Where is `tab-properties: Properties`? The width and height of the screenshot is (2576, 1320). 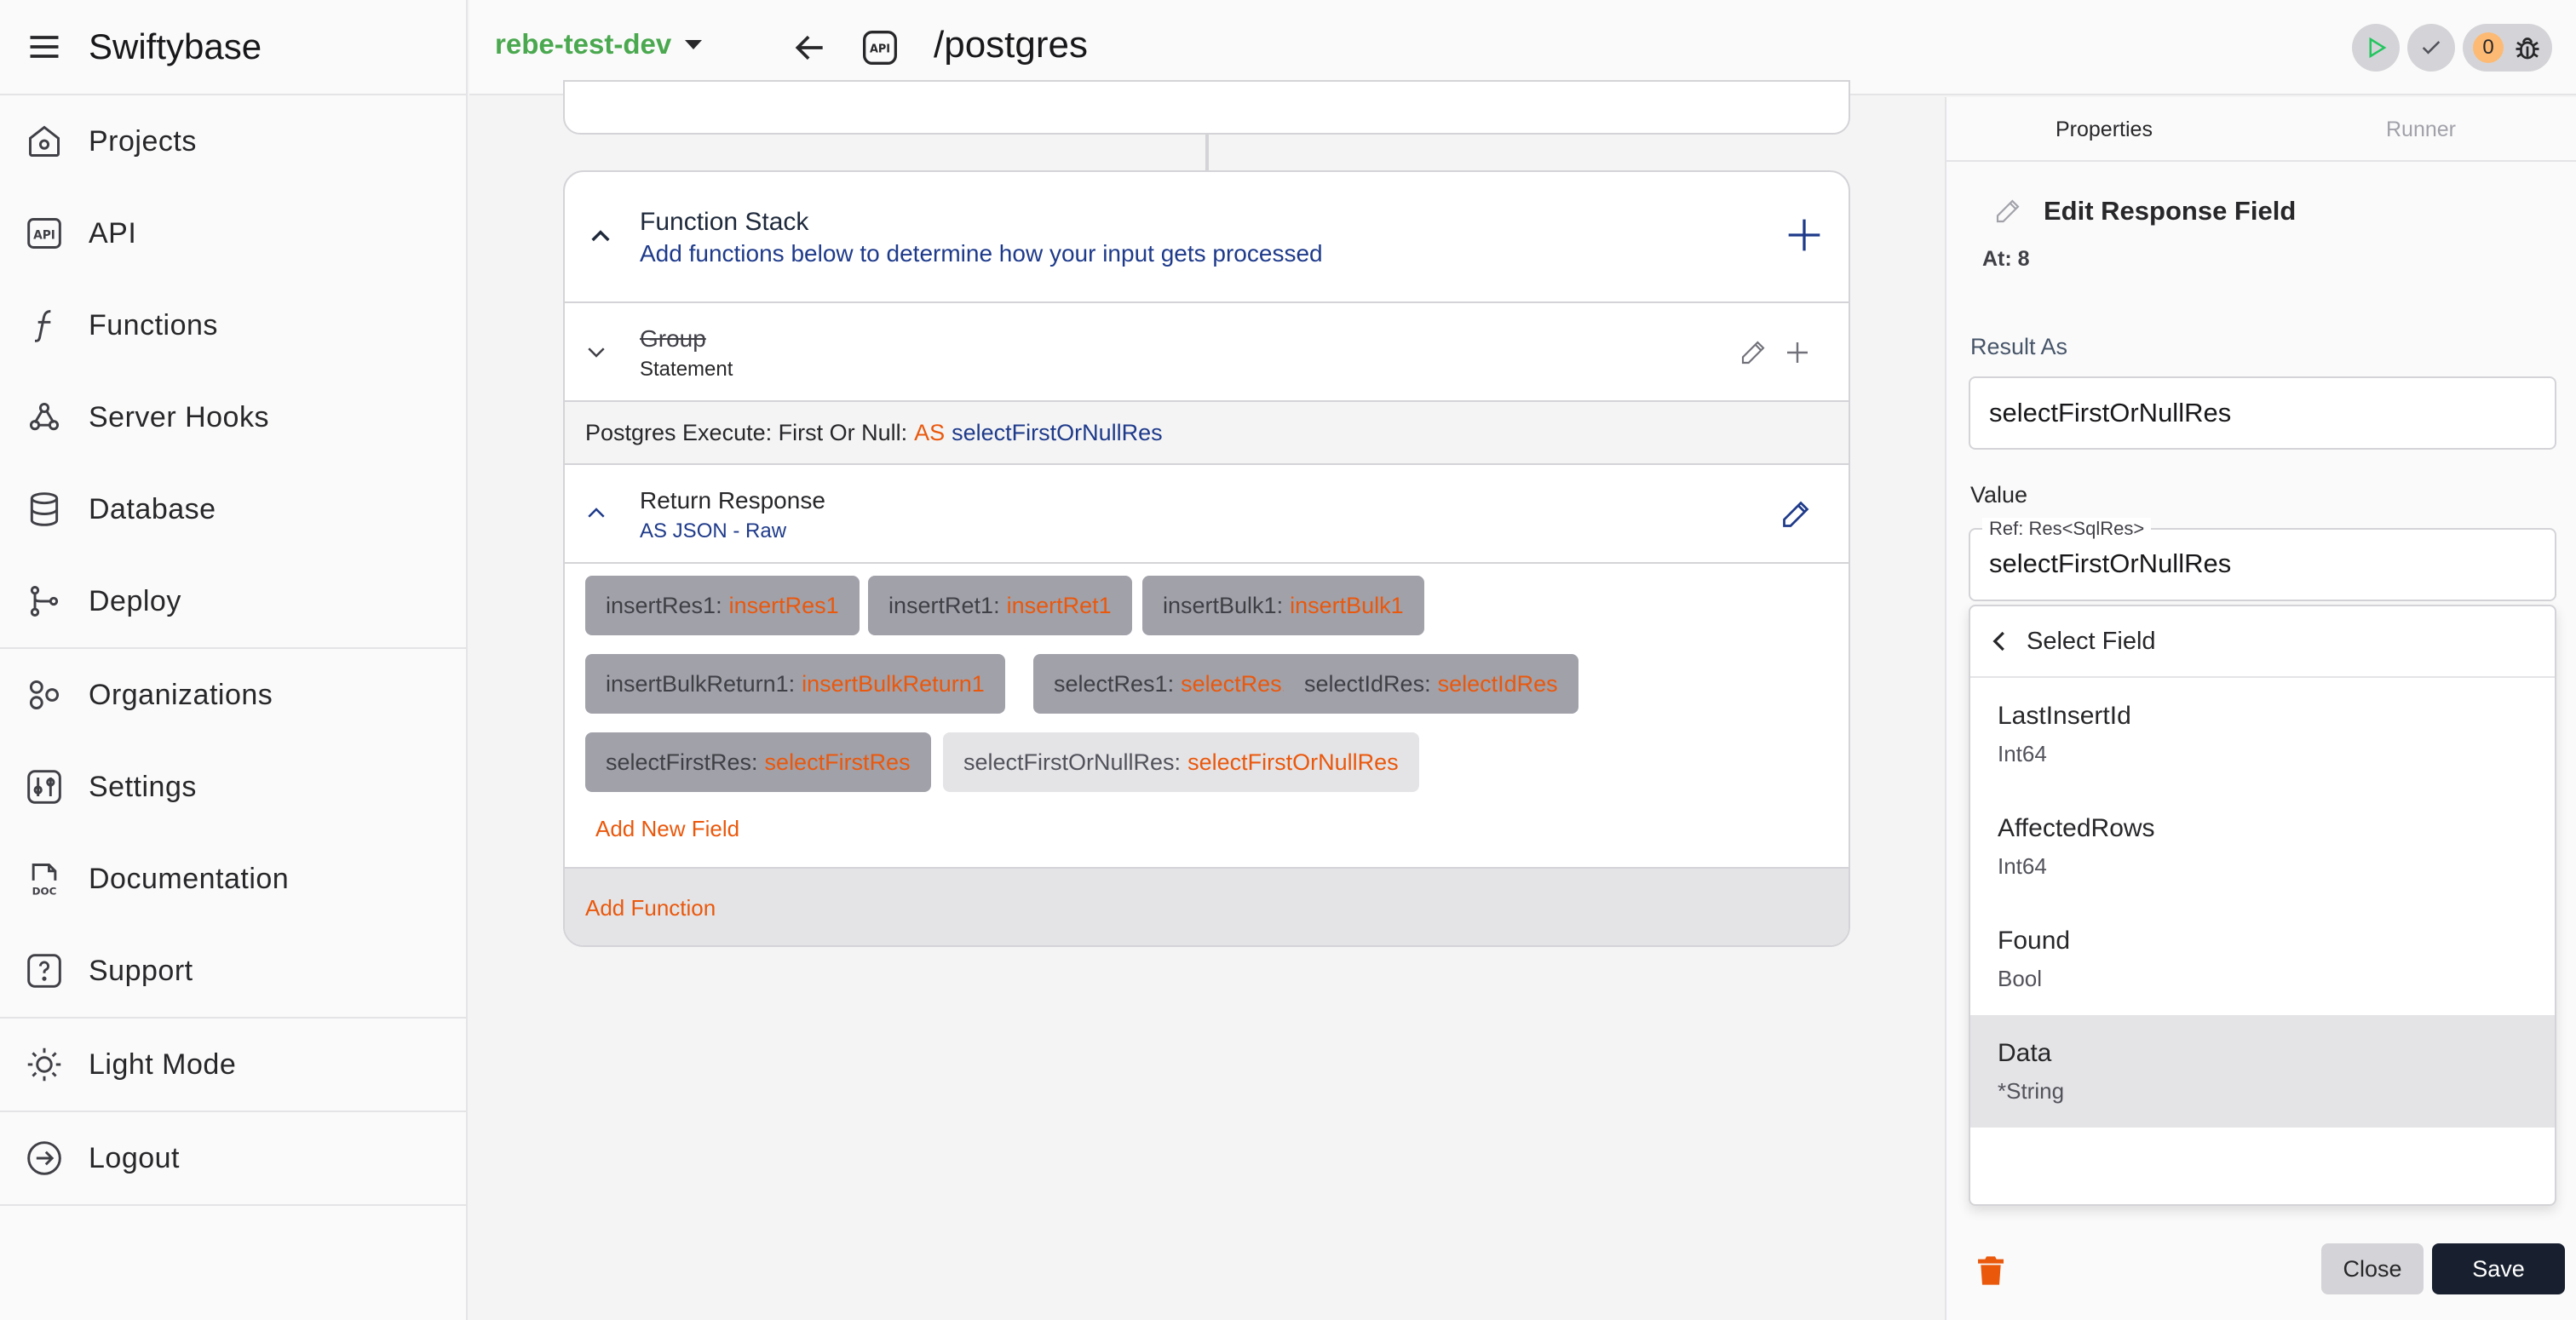
tab-properties: Properties is located at coordinates (2104, 130).